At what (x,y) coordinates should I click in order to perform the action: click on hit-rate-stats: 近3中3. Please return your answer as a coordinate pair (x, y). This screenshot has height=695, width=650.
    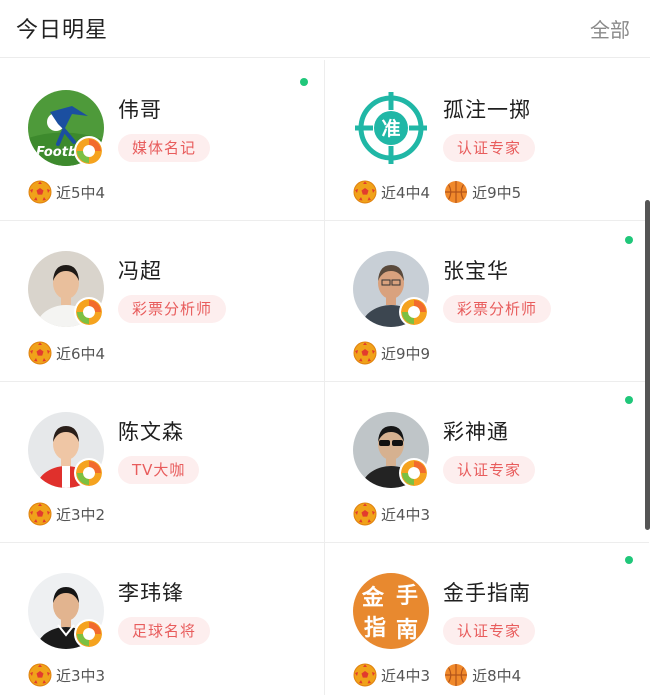
    Looking at the image, I should click on (73, 675).